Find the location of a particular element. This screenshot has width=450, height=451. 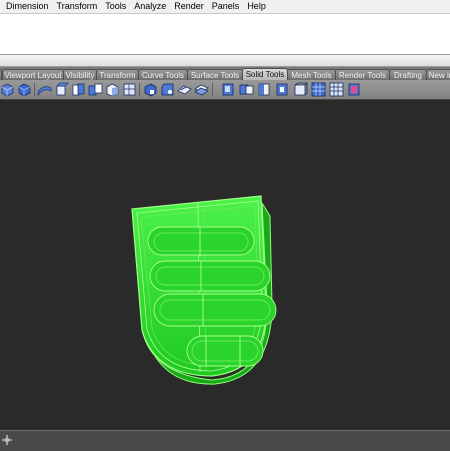

model-render is located at coordinates (204, 290).